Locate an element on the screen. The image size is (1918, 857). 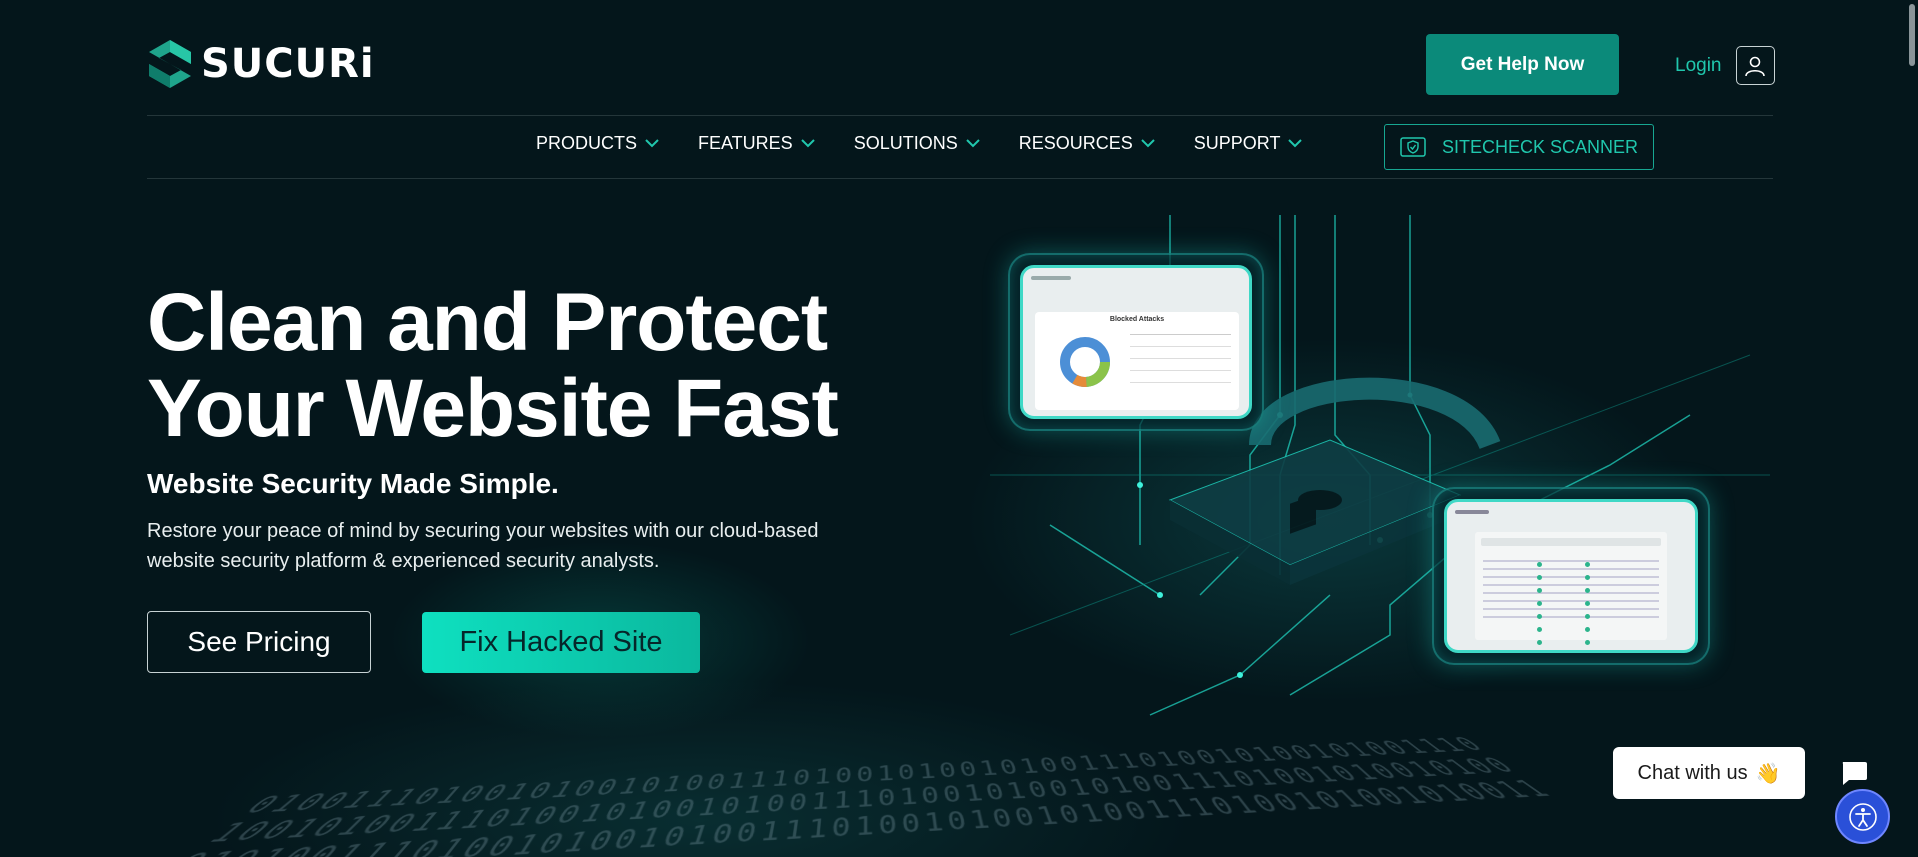
chat-with-us-bubble: Chat with us 👋 is located at coordinates (1709, 773).